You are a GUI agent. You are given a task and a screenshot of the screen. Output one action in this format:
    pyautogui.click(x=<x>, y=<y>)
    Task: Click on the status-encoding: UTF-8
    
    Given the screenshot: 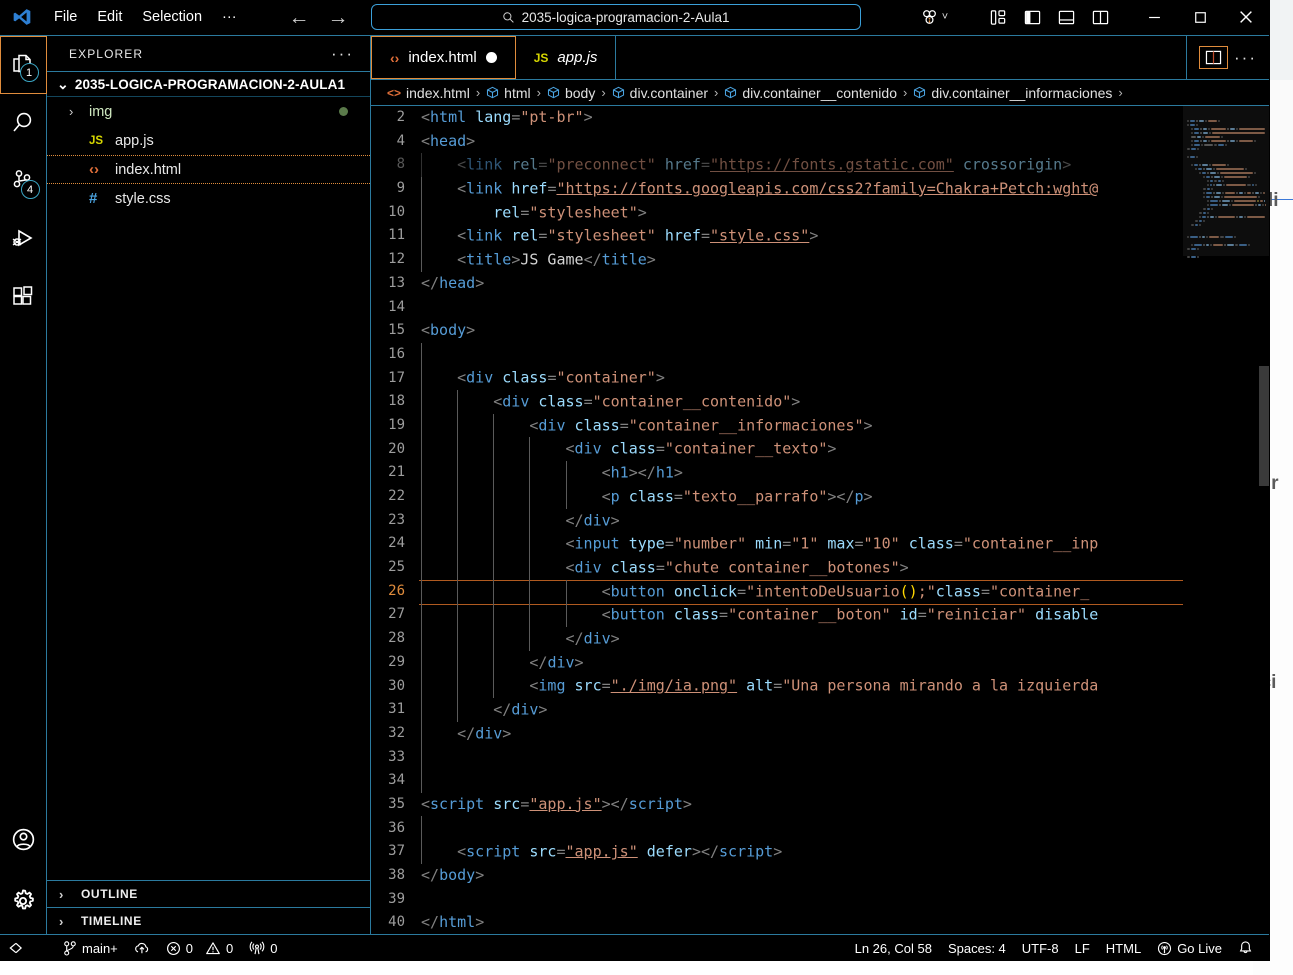 What is the action you would take?
    pyautogui.click(x=1040, y=948)
    